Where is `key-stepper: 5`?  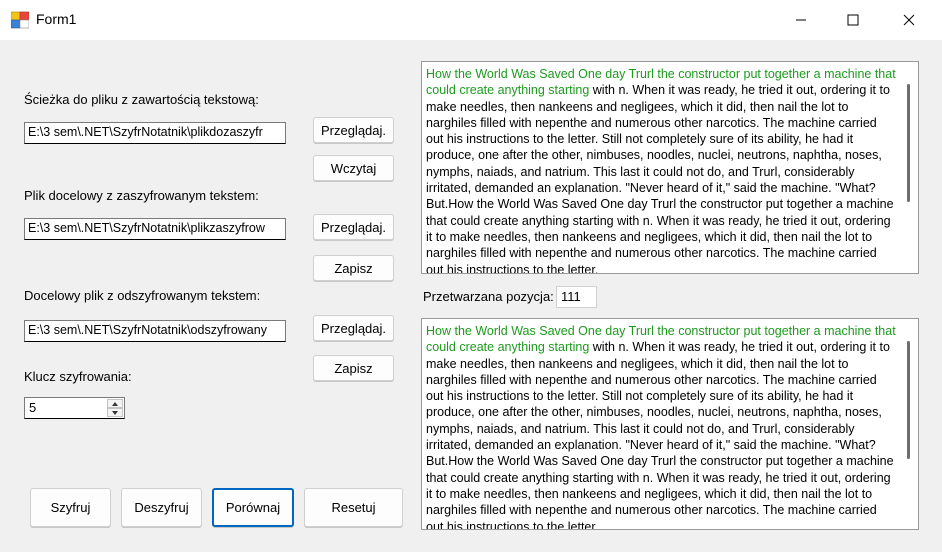 key-stepper: 5 is located at coordinates (74, 408).